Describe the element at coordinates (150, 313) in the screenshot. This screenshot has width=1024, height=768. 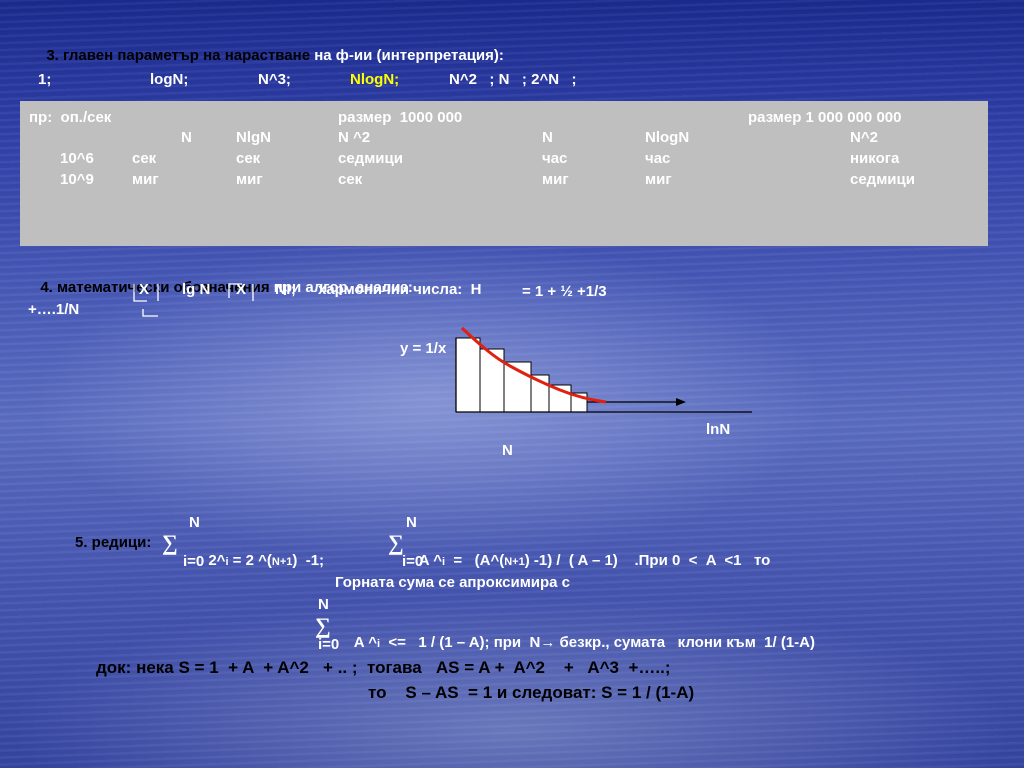
I see `sum-brace` at that location.